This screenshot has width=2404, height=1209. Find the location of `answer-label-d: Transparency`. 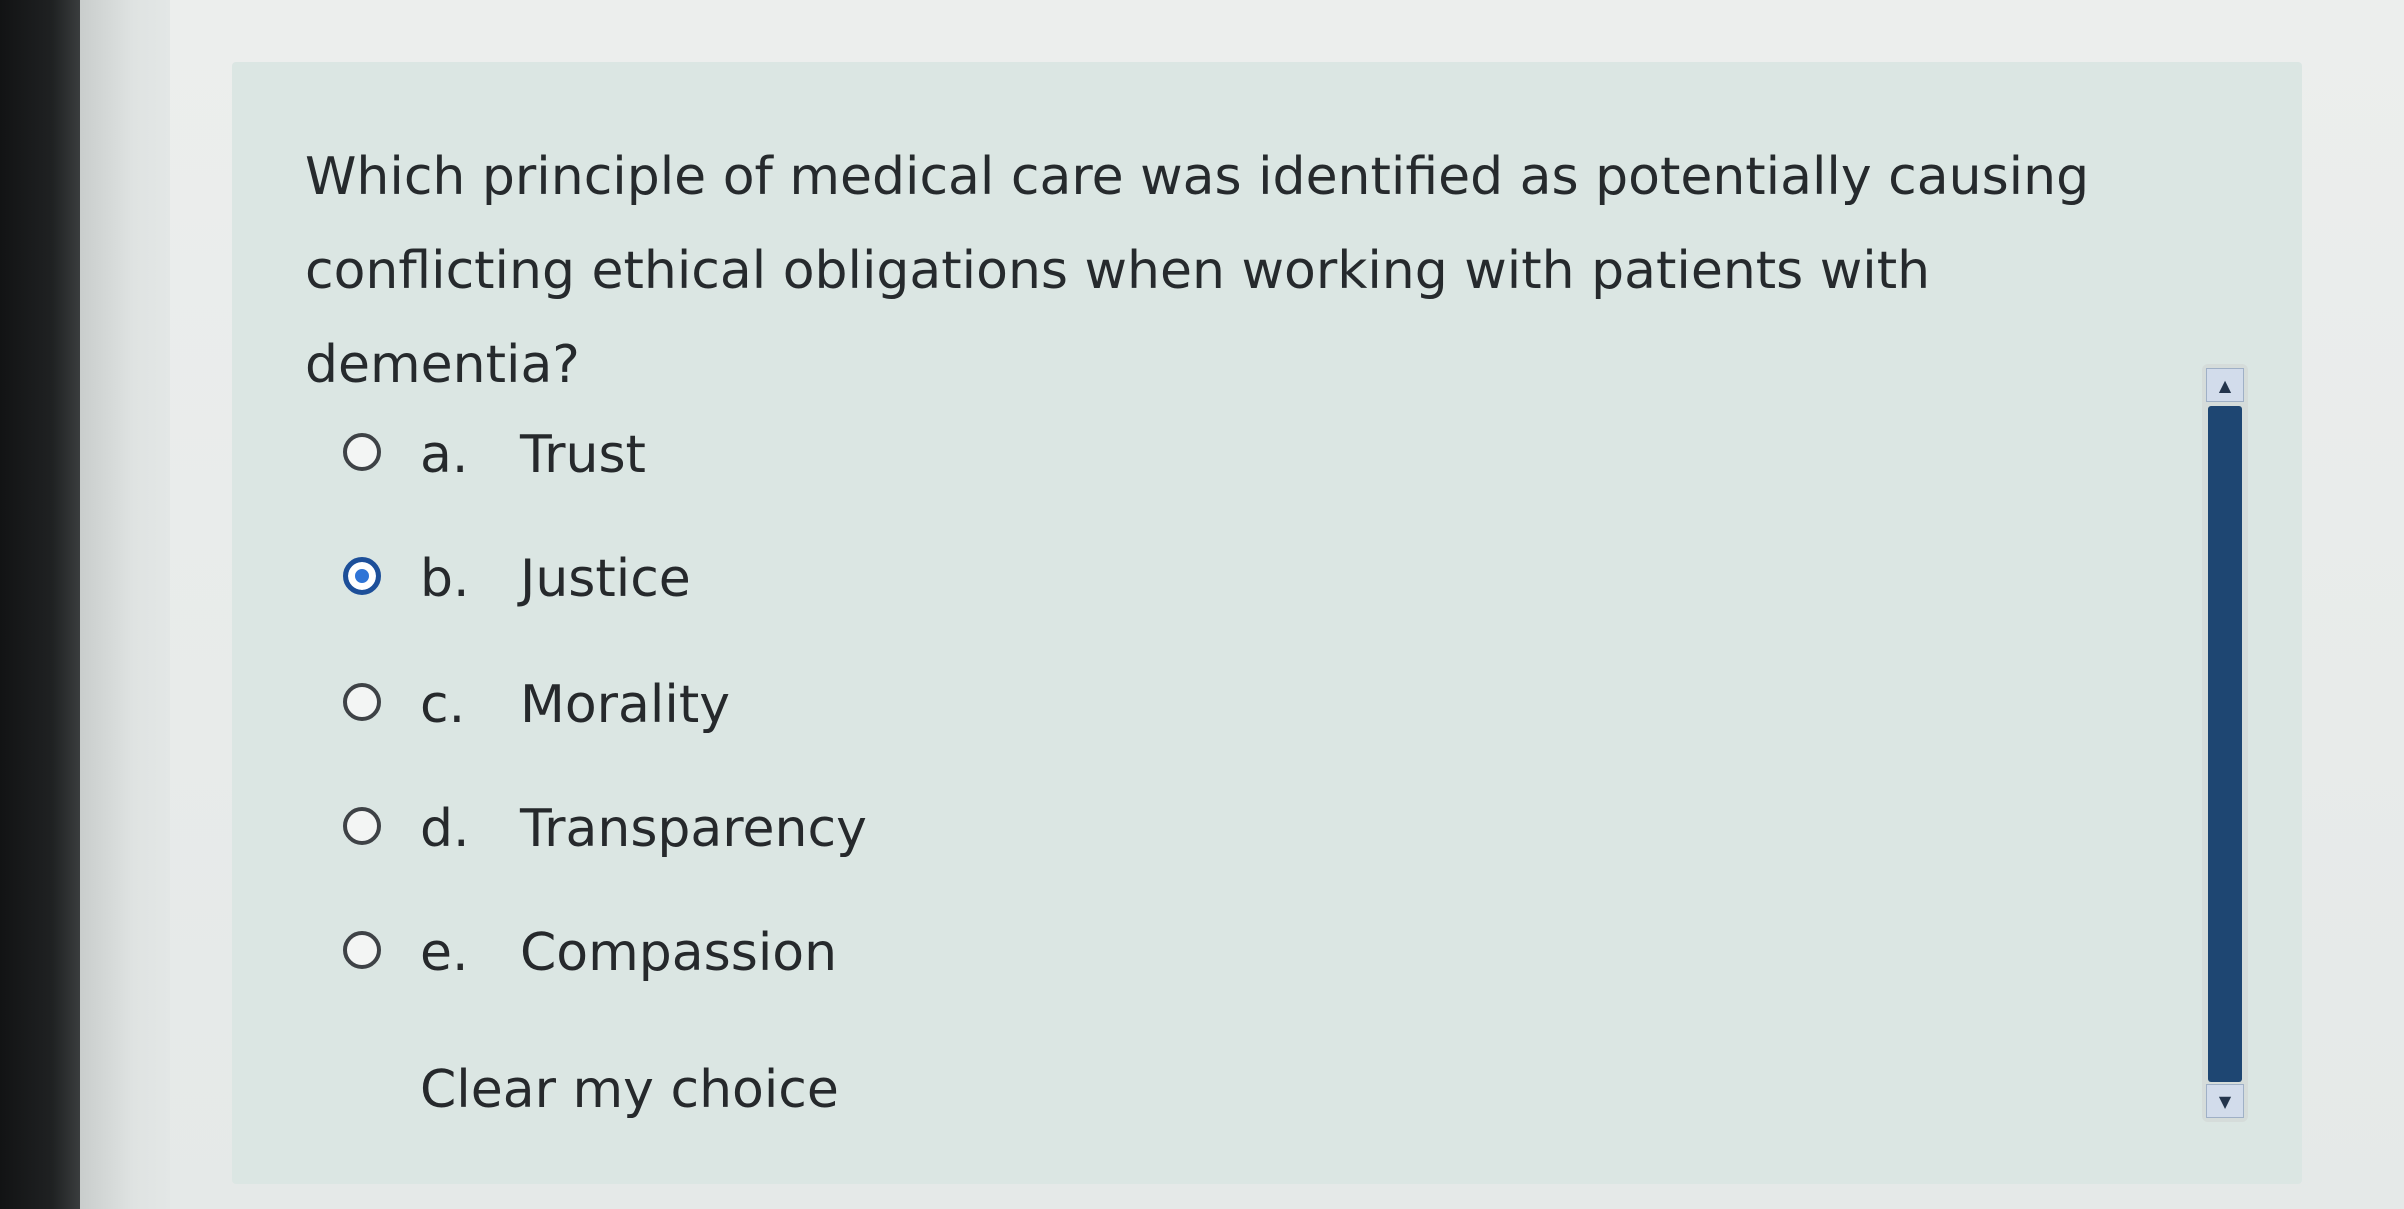

answer-label-d: Transparency is located at coordinates (693, 829).